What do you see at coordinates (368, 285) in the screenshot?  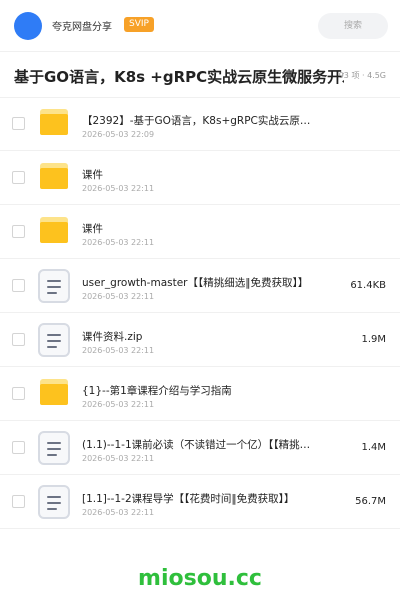 I see `file-size: 61.4KB` at bounding box center [368, 285].